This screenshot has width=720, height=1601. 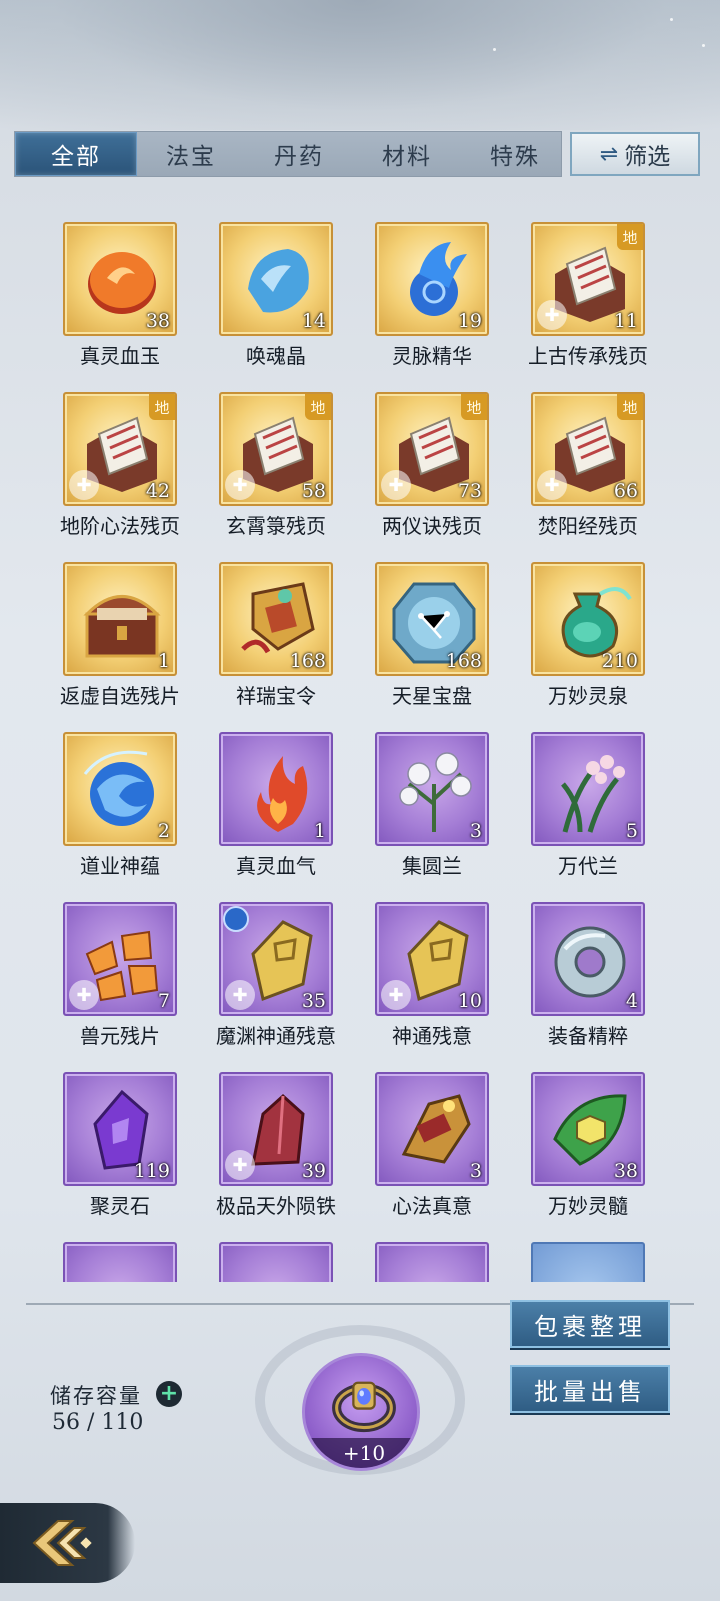 What do you see at coordinates (62, 1543) in the screenshot?
I see `back-arrow-icon` at bounding box center [62, 1543].